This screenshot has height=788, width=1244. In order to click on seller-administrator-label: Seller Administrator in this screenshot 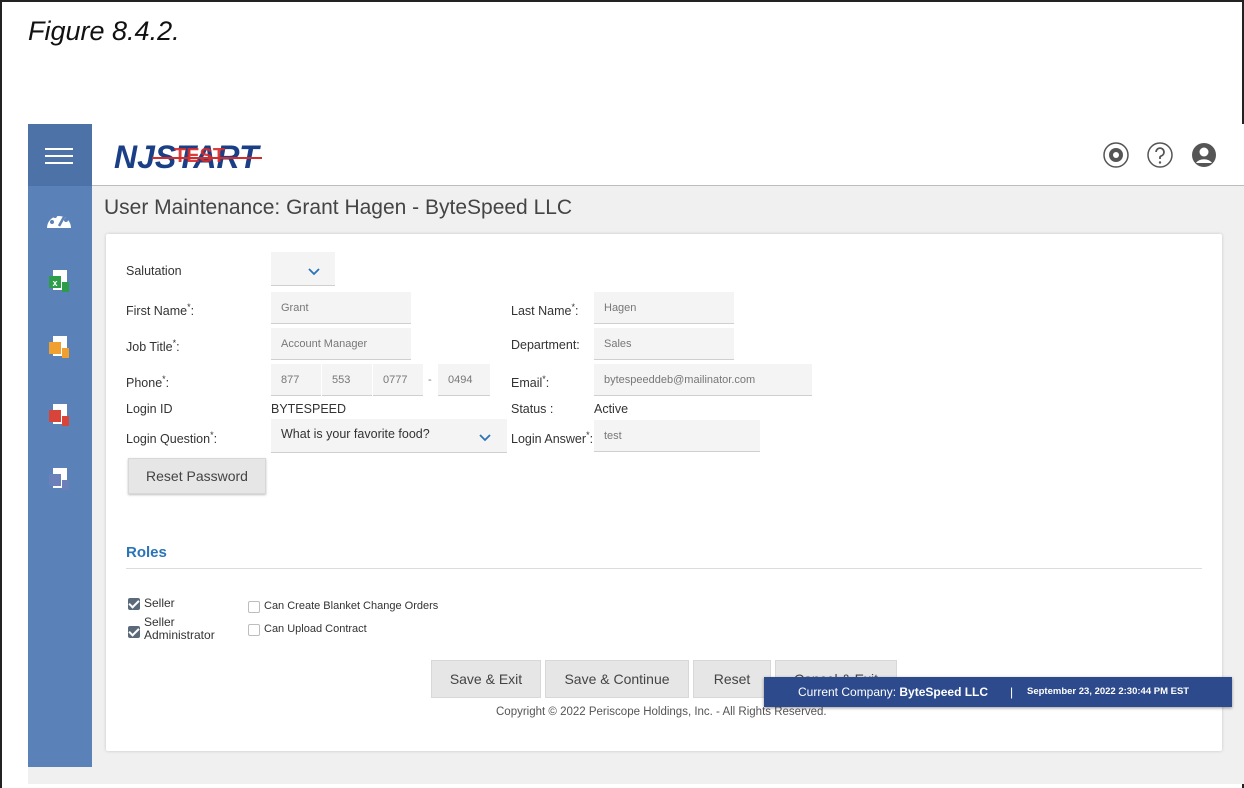, I will do `click(179, 628)`.